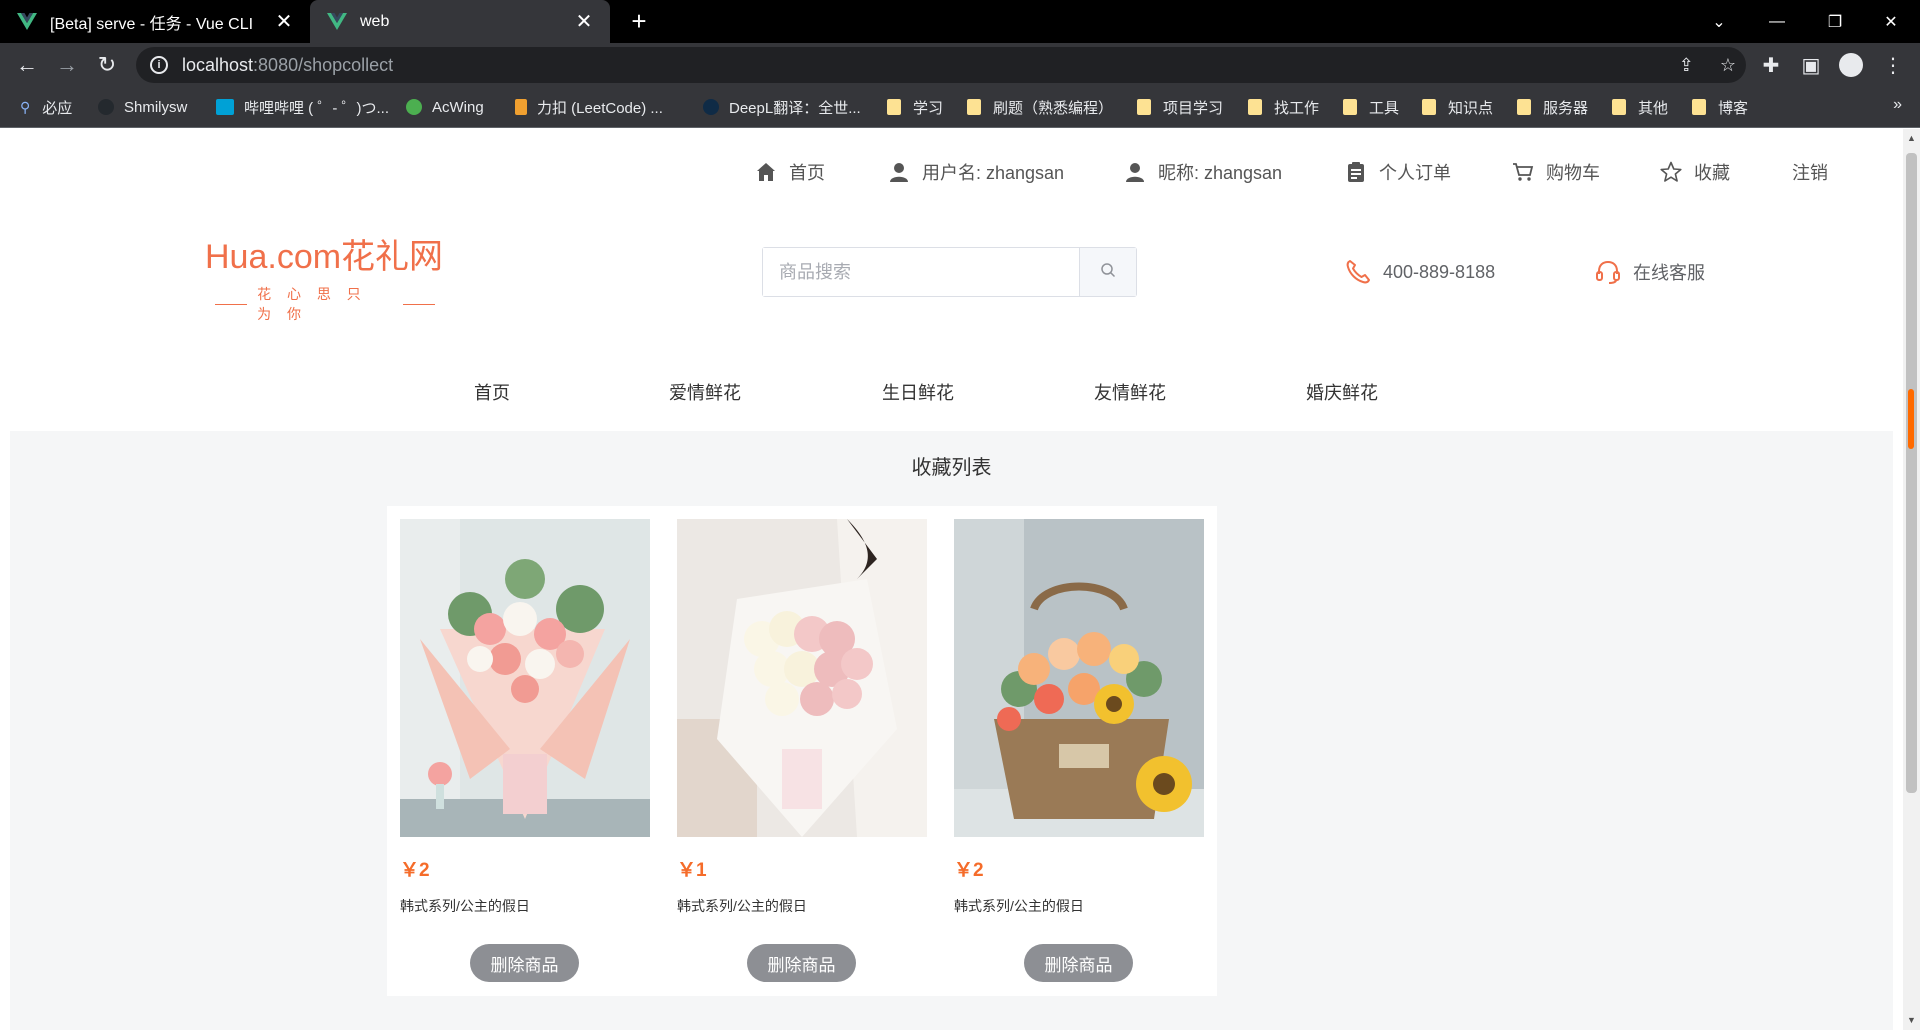 Image resolution: width=1920 pixels, height=1030 pixels. I want to click on browser-tab-vue-cli: [Beta] serve - 任务 - Vue CLI ✕, so click(155, 21).